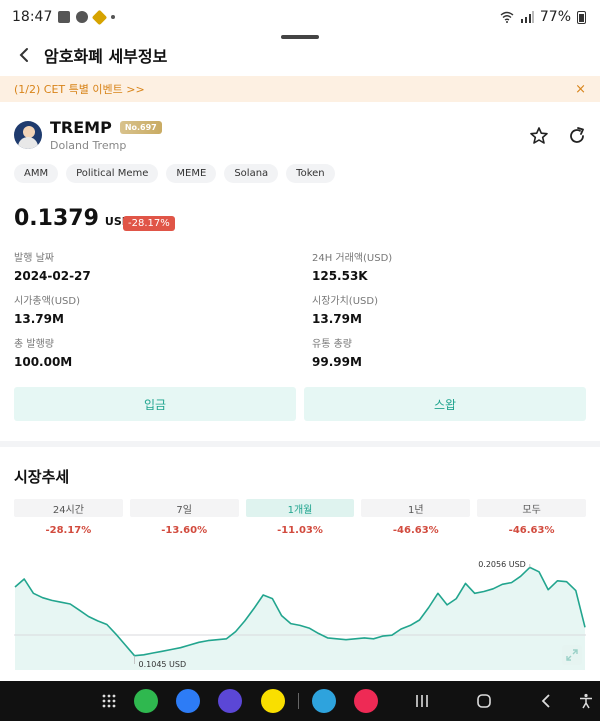  I want to click on app-drawer-button, so click(109, 701).